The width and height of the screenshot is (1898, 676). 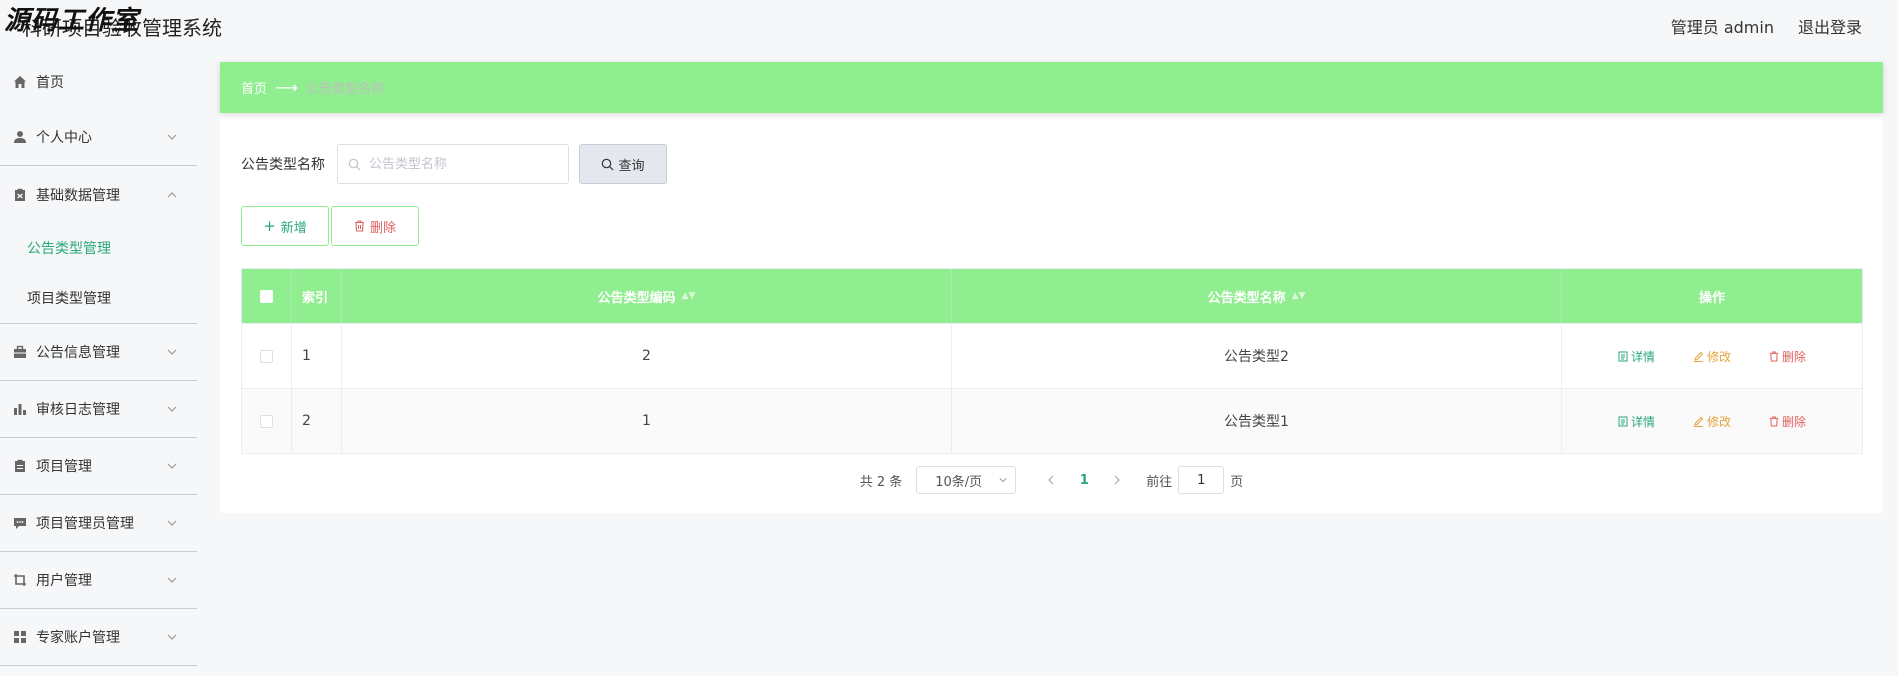 What do you see at coordinates (98, 580) in the screenshot?
I see `sidebar-item-users: 用户管理` at bounding box center [98, 580].